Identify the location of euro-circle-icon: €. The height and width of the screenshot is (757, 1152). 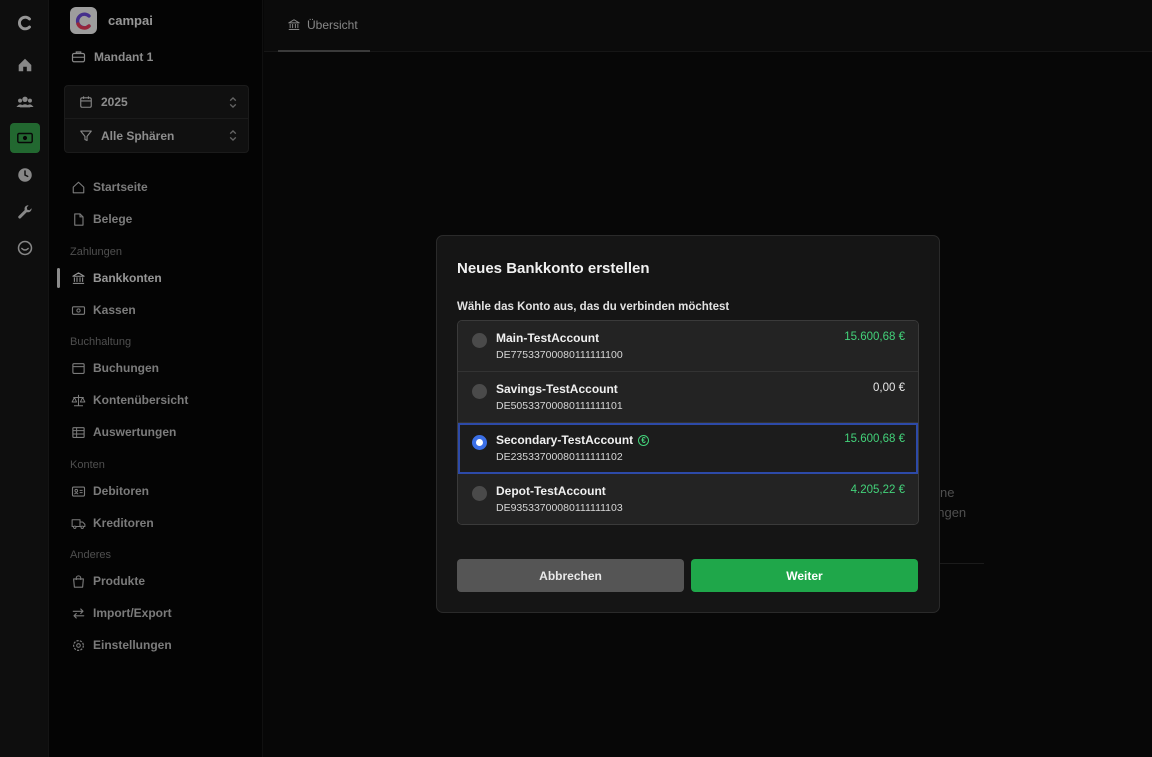
(644, 441).